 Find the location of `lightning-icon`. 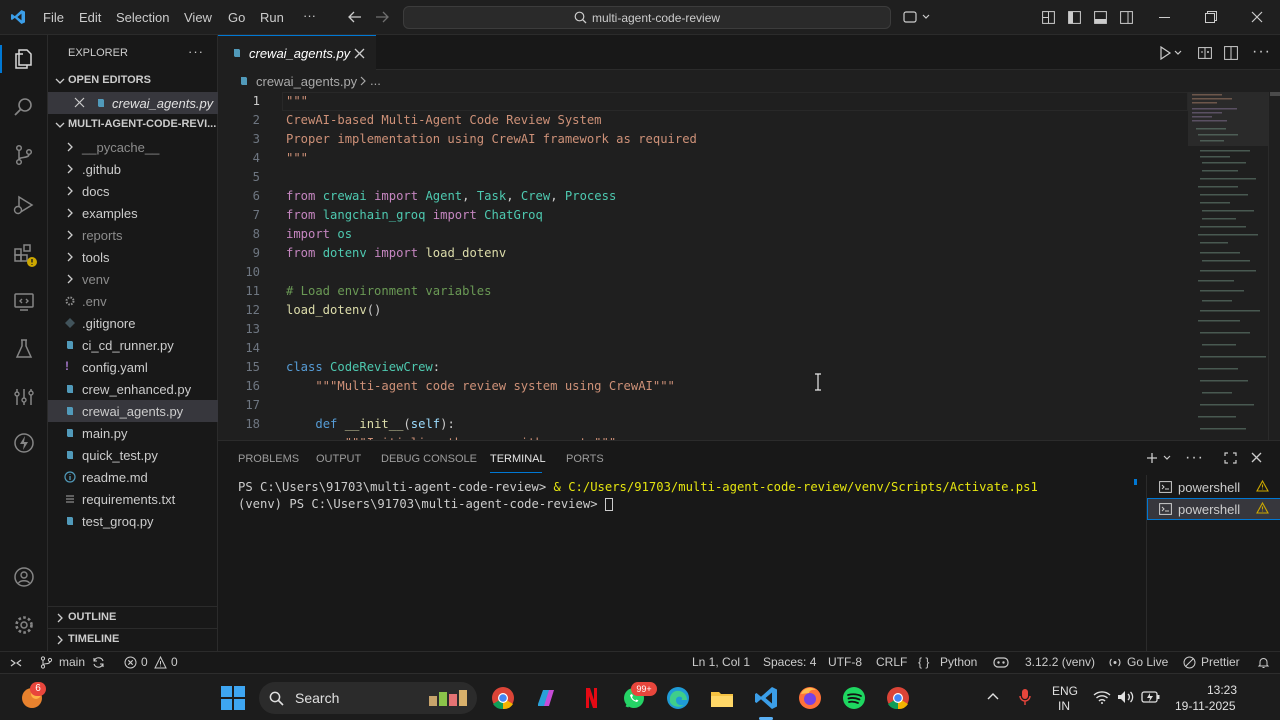

lightning-icon is located at coordinates (24, 443).